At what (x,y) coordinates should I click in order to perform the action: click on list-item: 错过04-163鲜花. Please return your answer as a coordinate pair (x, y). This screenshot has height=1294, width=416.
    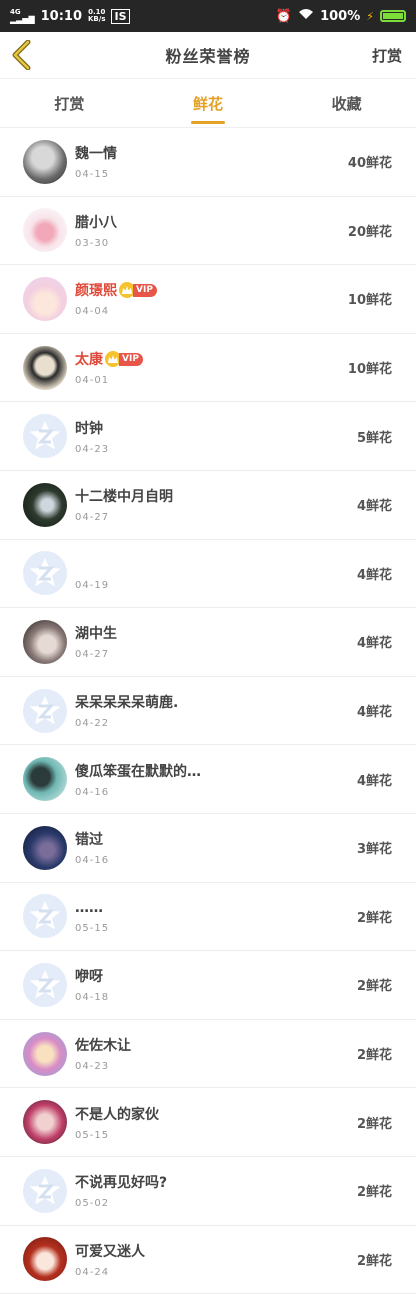
    Looking at the image, I should click on (208, 848).